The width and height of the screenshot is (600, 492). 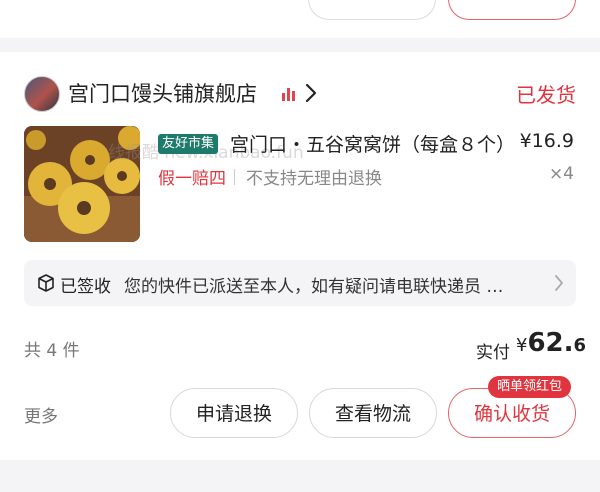 What do you see at coordinates (85, 287) in the screenshot?
I see `delivery-status: 已签收` at bounding box center [85, 287].